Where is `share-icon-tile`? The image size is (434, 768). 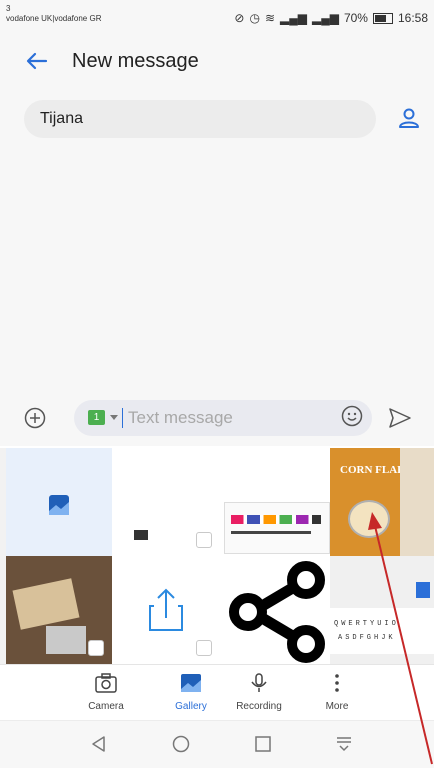 share-icon-tile is located at coordinates (275, 610).